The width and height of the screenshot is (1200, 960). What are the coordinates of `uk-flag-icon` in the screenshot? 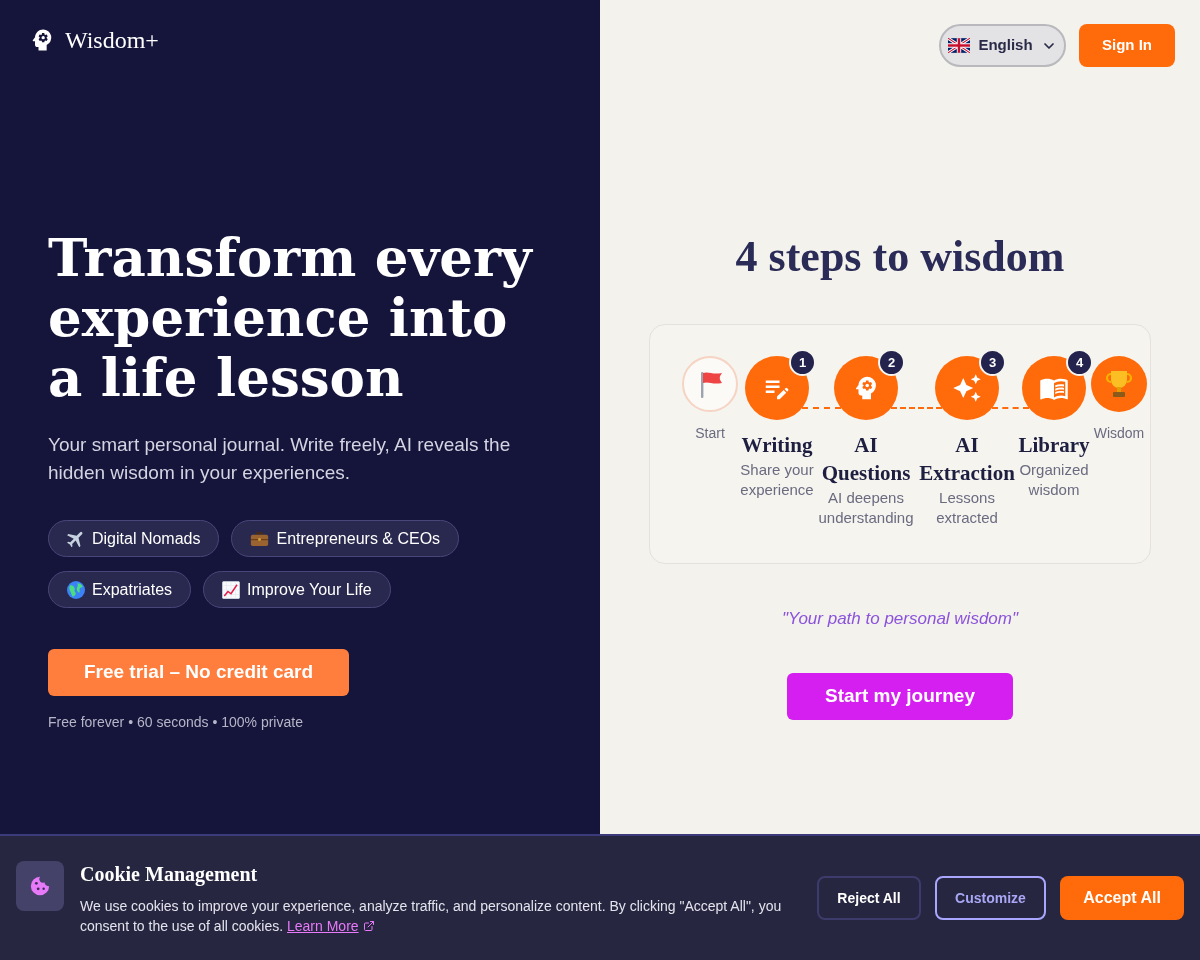 It's located at (959, 45).